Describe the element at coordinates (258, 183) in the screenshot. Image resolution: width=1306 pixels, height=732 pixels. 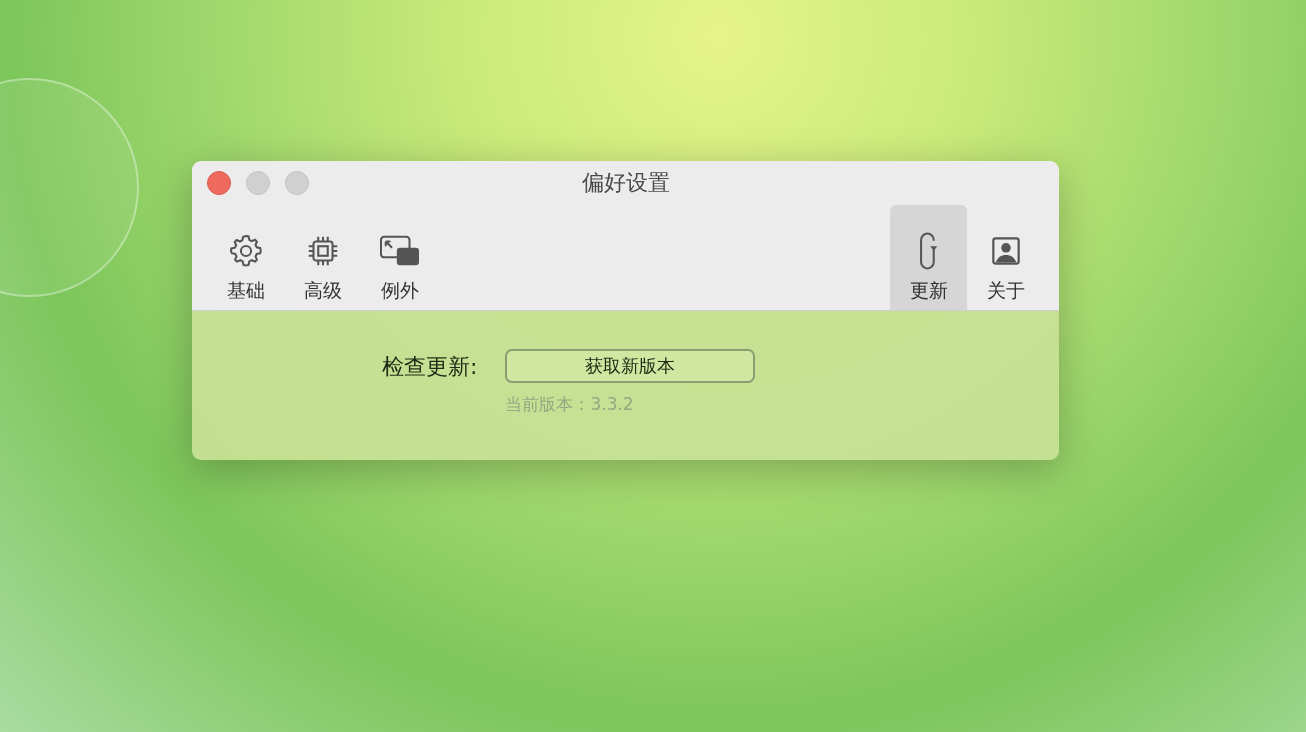
I see `minimize-button` at that location.